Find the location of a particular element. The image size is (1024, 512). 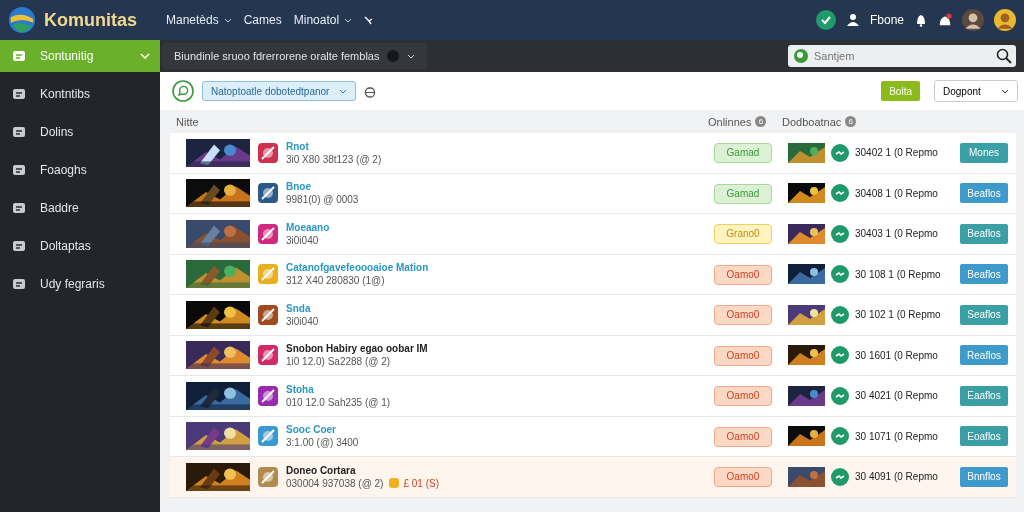

coin-icon is located at coordinates (394, 483).